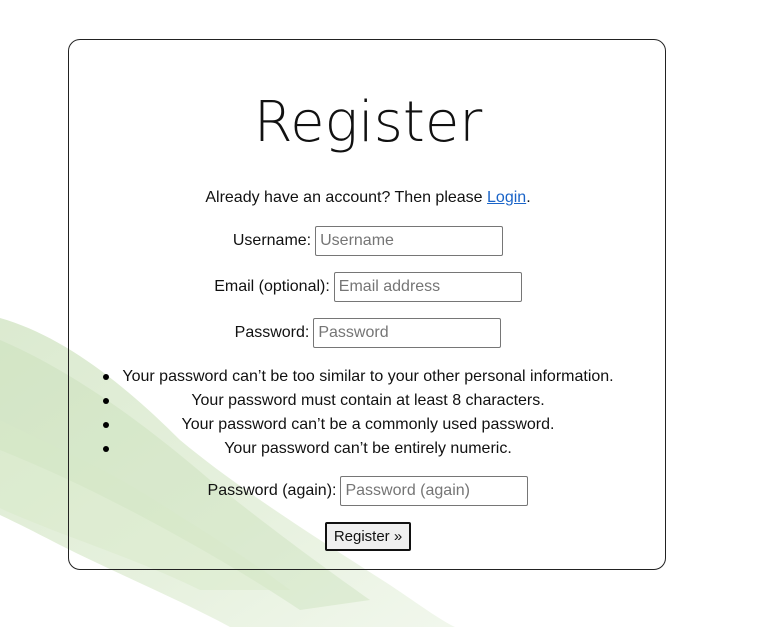 The height and width of the screenshot is (627, 783). What do you see at coordinates (272, 240) in the screenshot?
I see `username-label: Username:` at bounding box center [272, 240].